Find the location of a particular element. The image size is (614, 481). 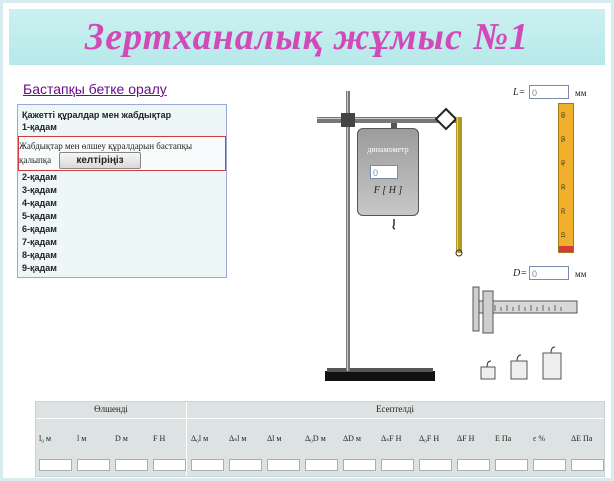

col-delta0-D: Δ₀D м is located at coordinates (315, 438).